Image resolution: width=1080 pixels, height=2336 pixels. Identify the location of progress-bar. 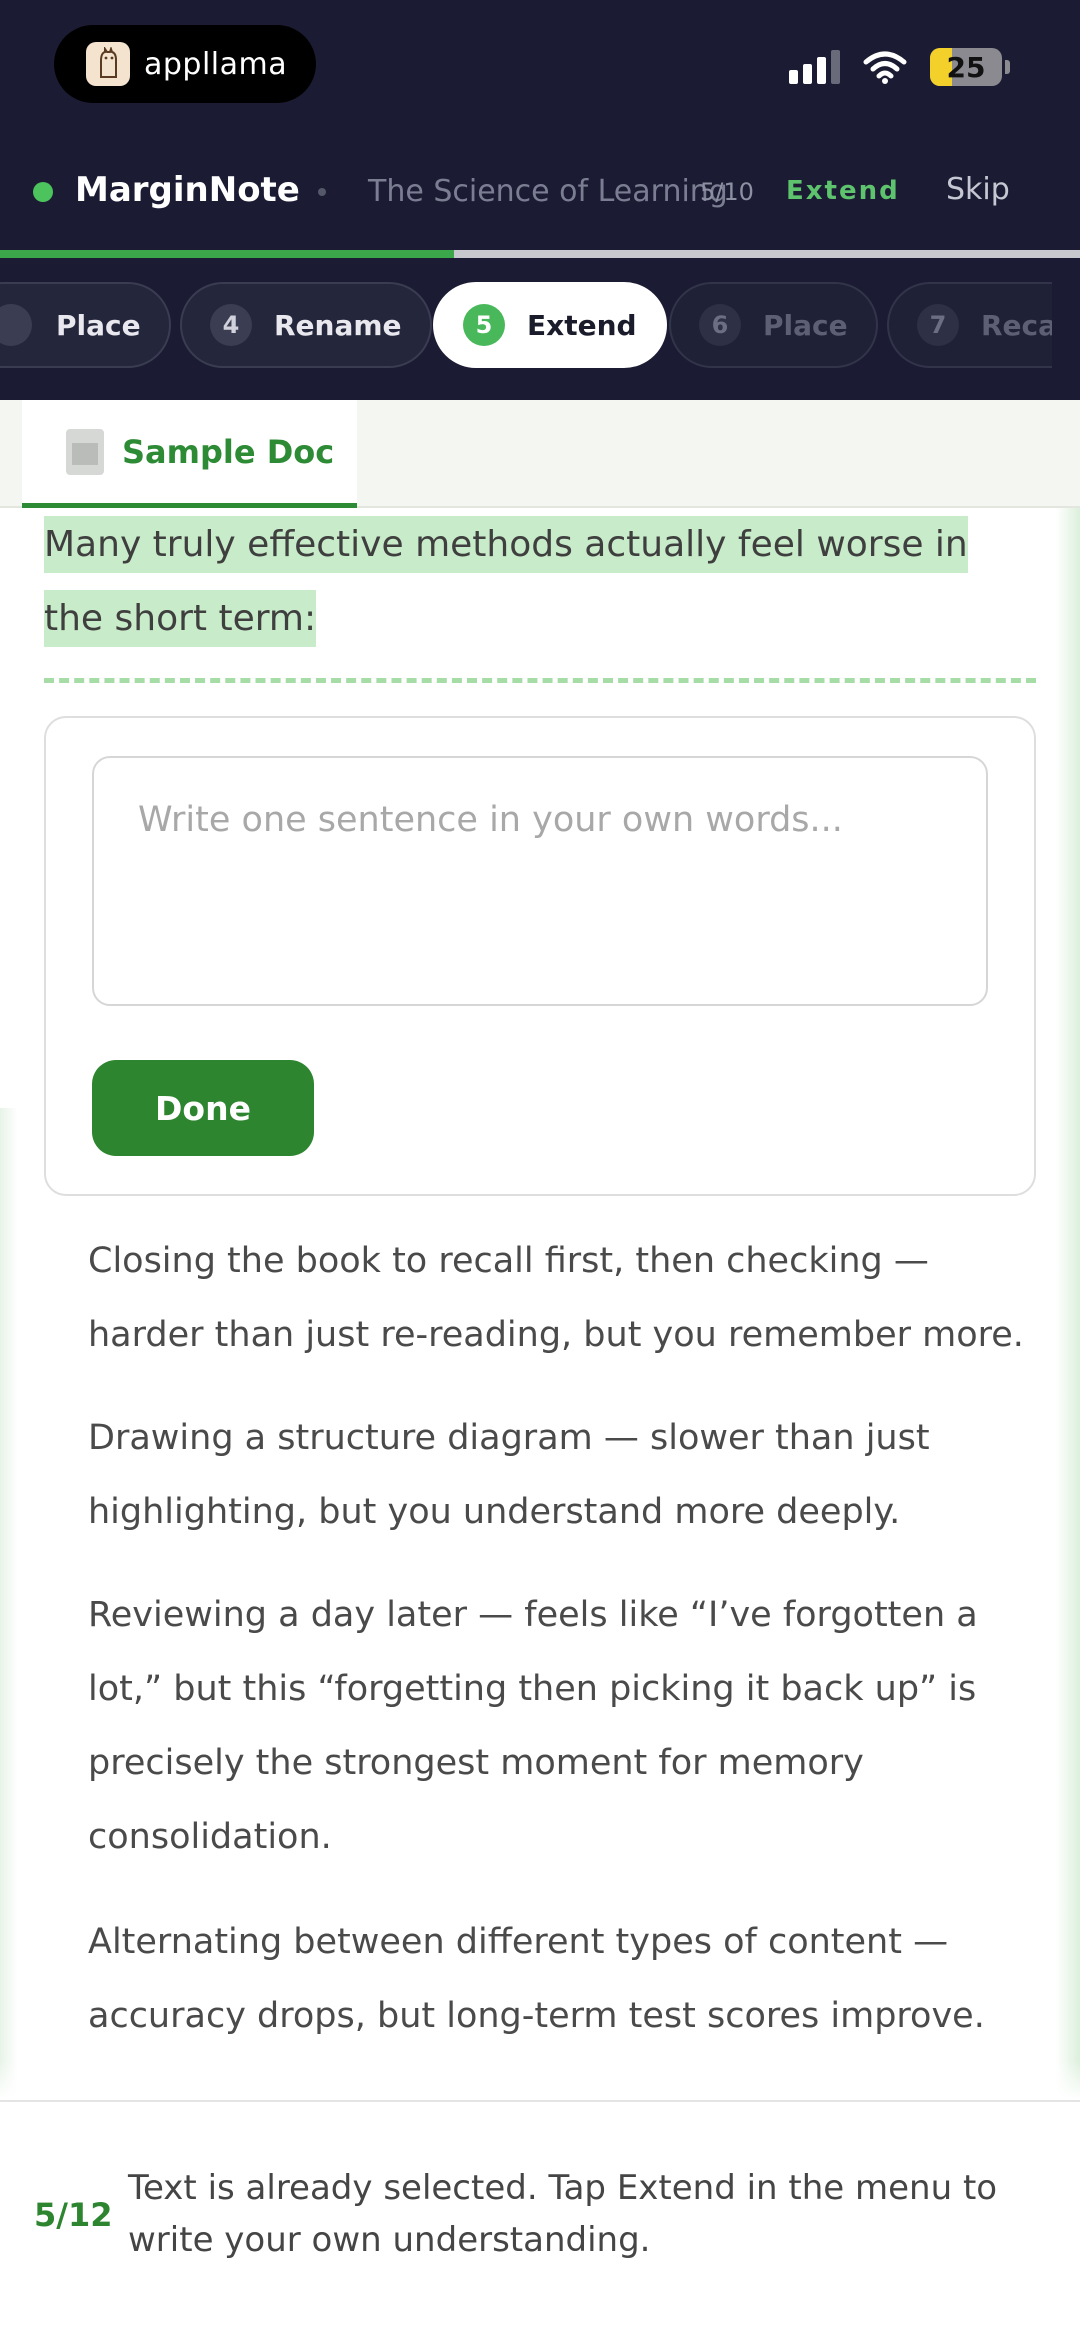
(540, 254).